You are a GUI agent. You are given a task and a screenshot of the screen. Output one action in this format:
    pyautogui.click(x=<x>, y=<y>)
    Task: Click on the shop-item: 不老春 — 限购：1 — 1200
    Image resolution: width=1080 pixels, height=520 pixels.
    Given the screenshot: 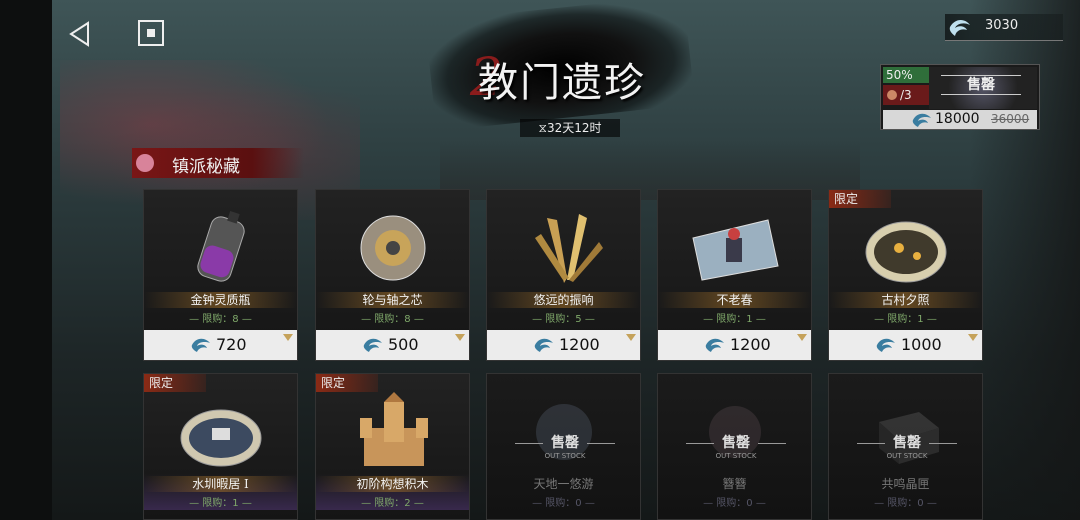 What is the action you would take?
    pyautogui.click(x=734, y=275)
    